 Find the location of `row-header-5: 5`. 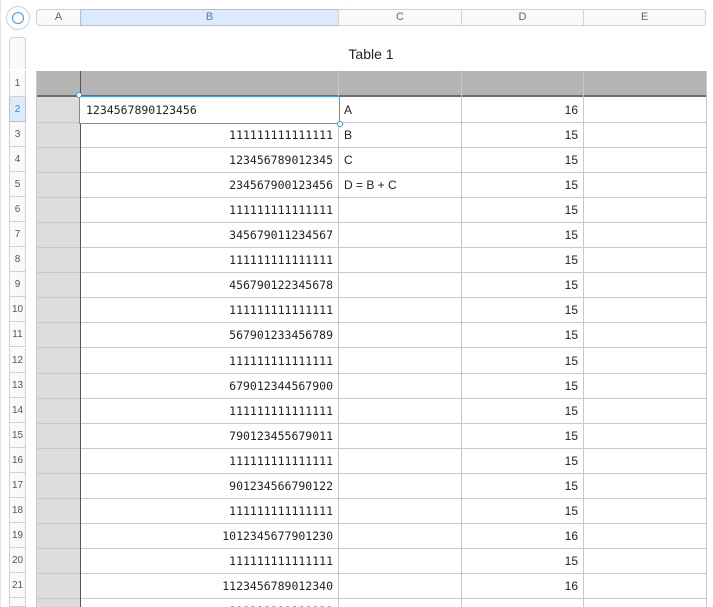

row-header-5: 5 is located at coordinates (17, 185).